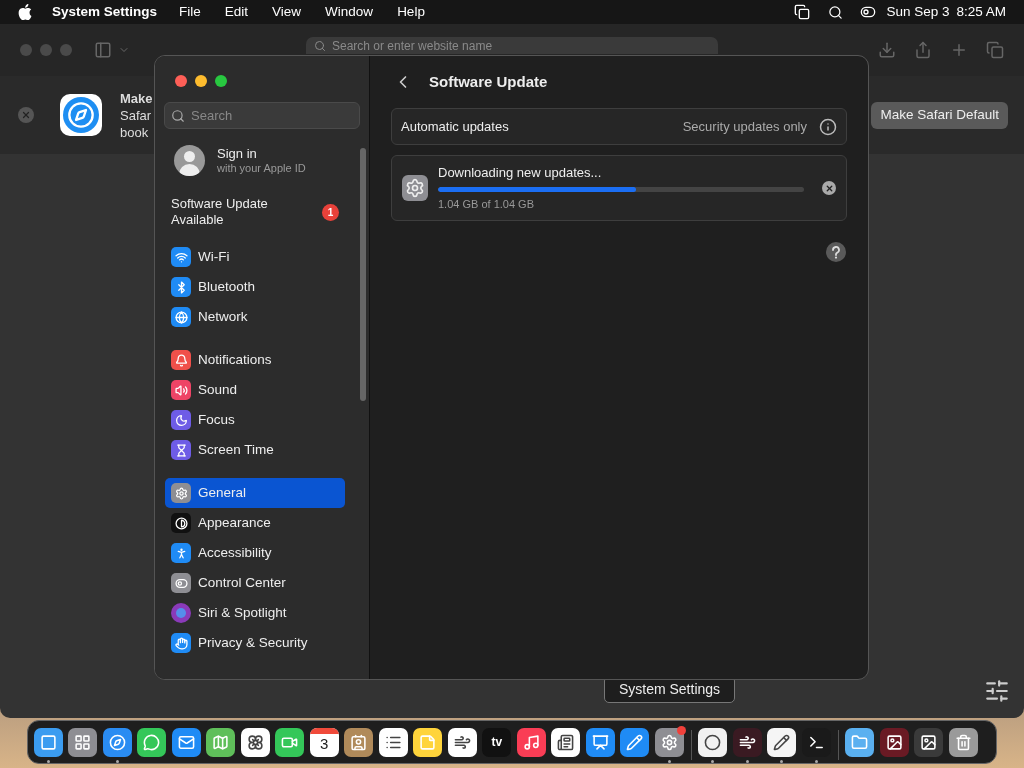  I want to click on sidebar-item: Notifications, so click(255, 360).